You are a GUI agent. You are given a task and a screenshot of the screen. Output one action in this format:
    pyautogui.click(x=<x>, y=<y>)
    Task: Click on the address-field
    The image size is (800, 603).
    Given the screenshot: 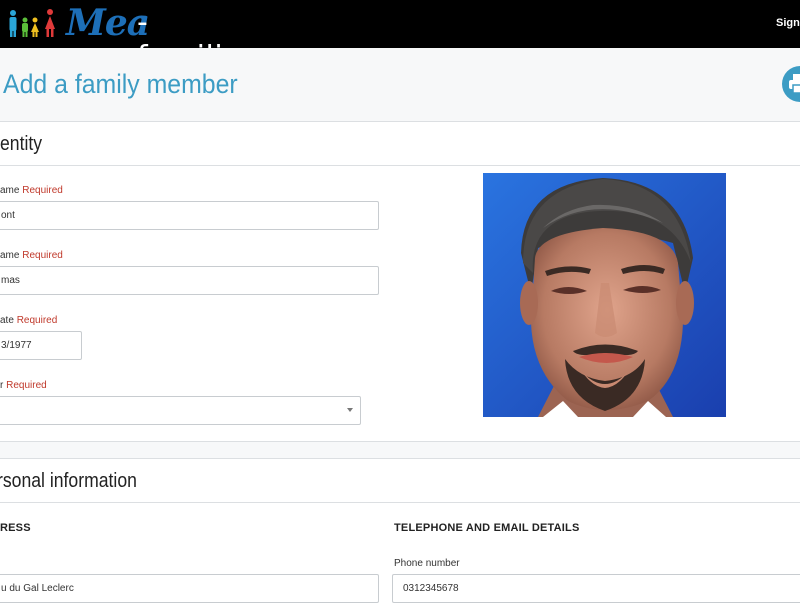 What is the action you would take?
    pyautogui.click(x=189, y=588)
    